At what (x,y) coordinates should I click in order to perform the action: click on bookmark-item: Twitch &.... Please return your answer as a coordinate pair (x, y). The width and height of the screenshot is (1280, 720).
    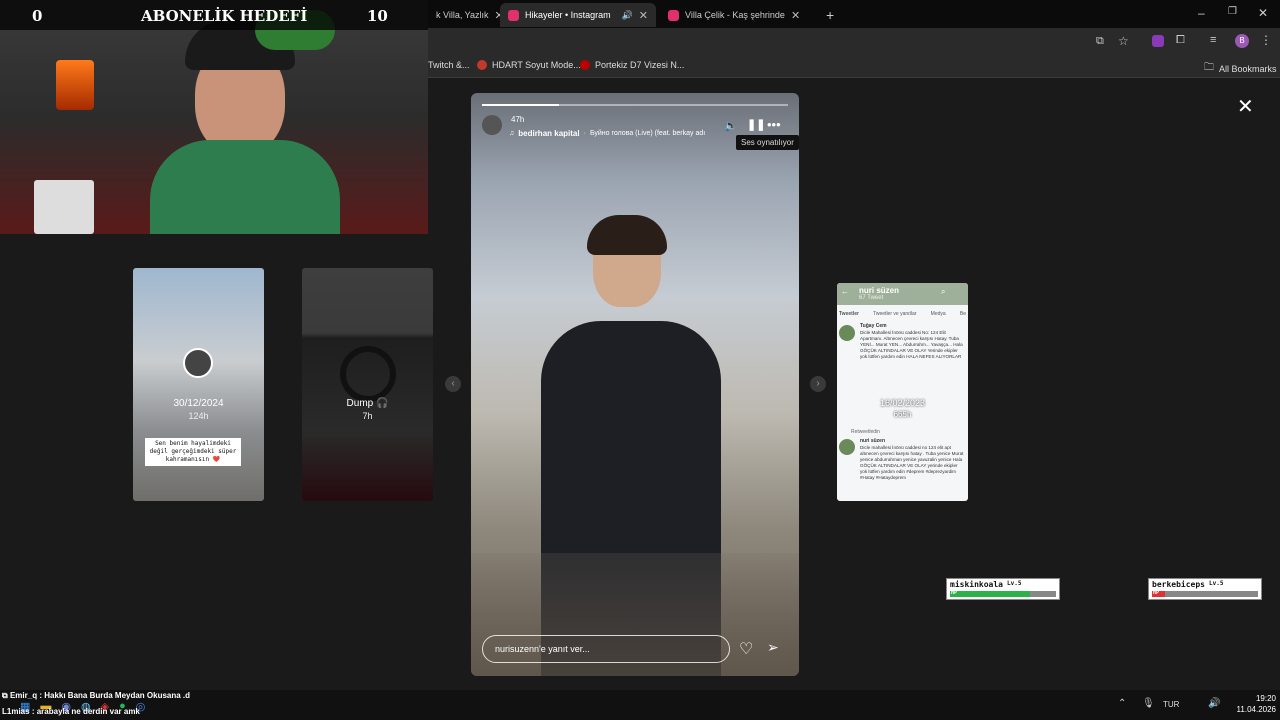
    Looking at the image, I should click on (449, 65).